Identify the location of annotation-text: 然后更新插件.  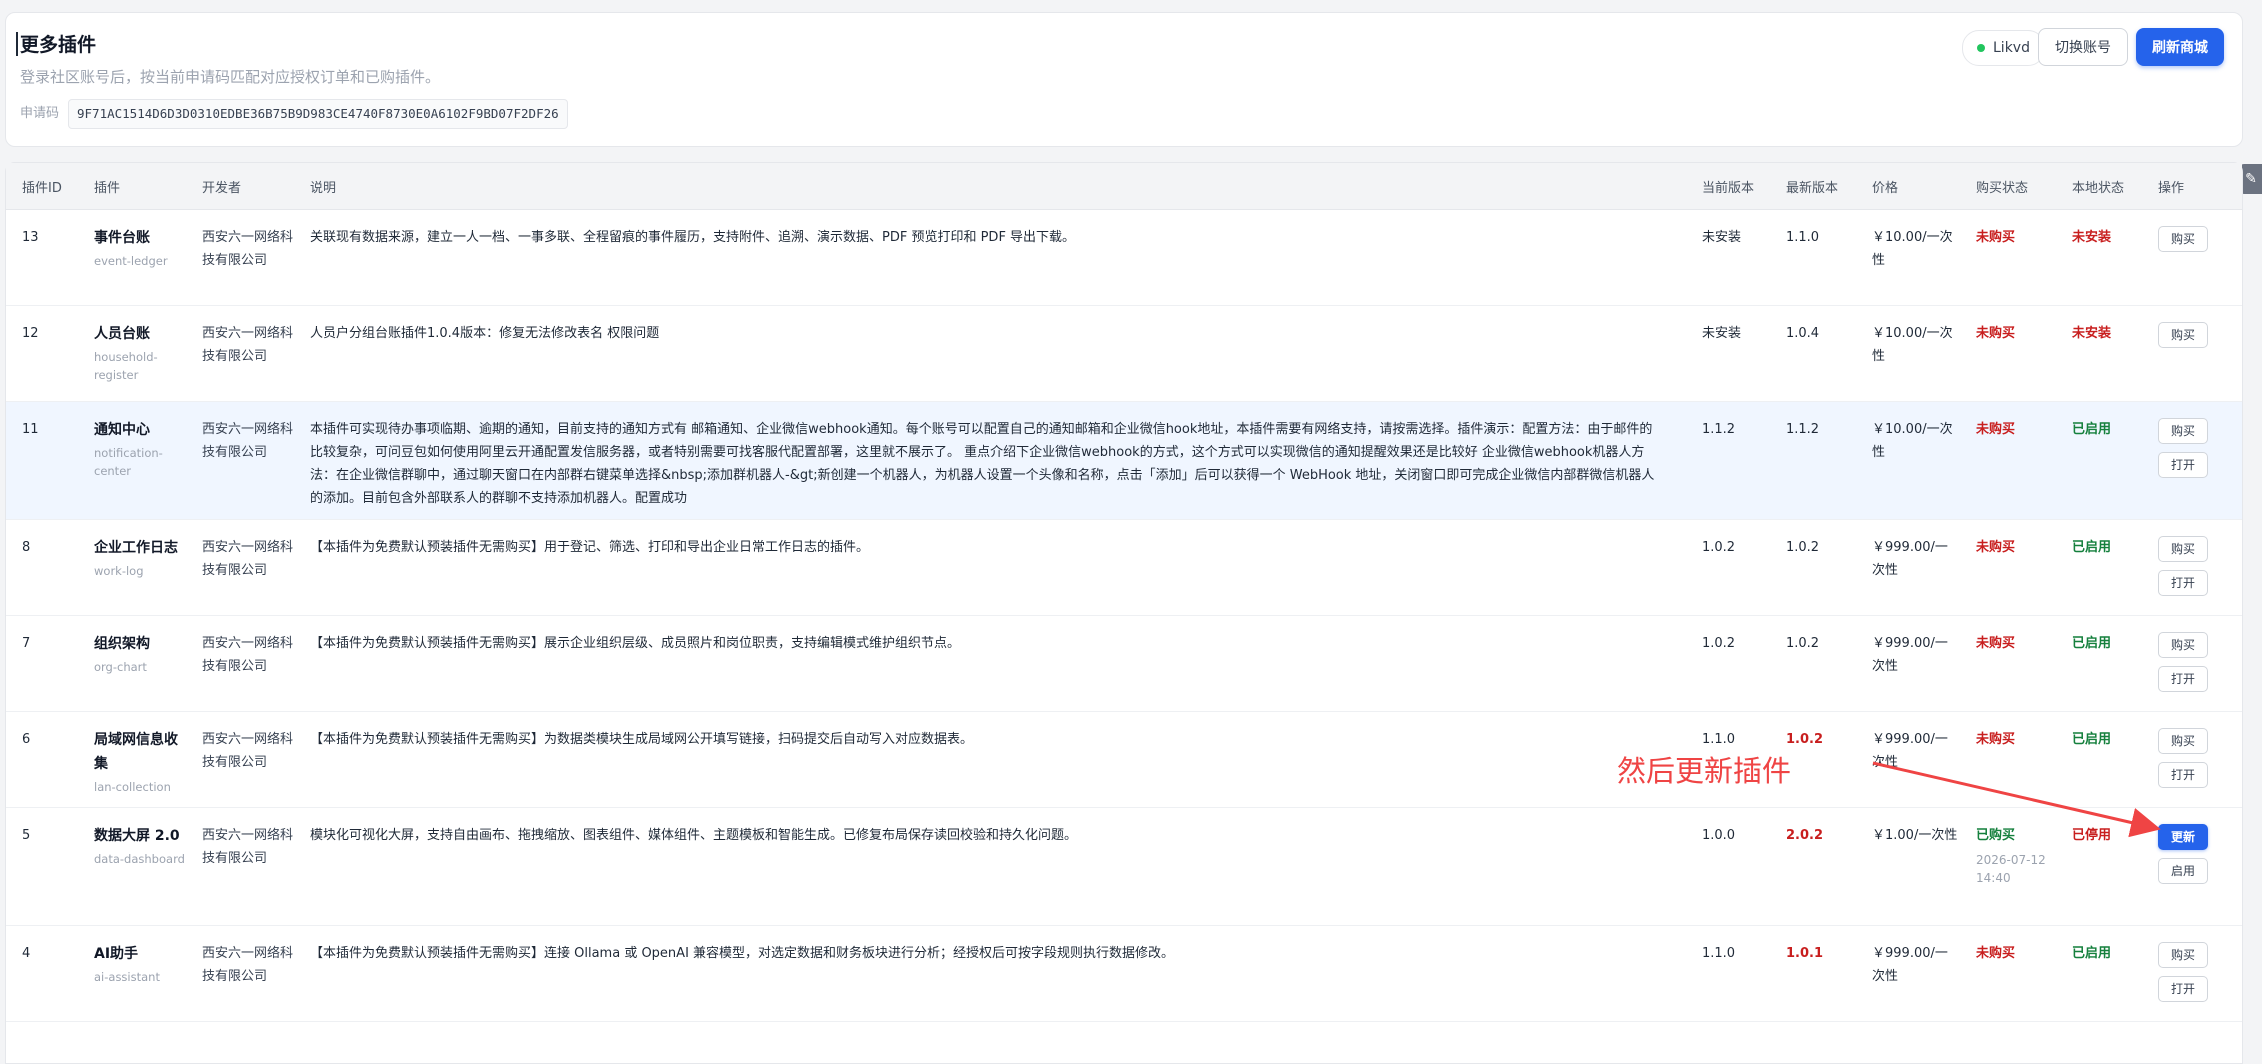
(1704, 771).